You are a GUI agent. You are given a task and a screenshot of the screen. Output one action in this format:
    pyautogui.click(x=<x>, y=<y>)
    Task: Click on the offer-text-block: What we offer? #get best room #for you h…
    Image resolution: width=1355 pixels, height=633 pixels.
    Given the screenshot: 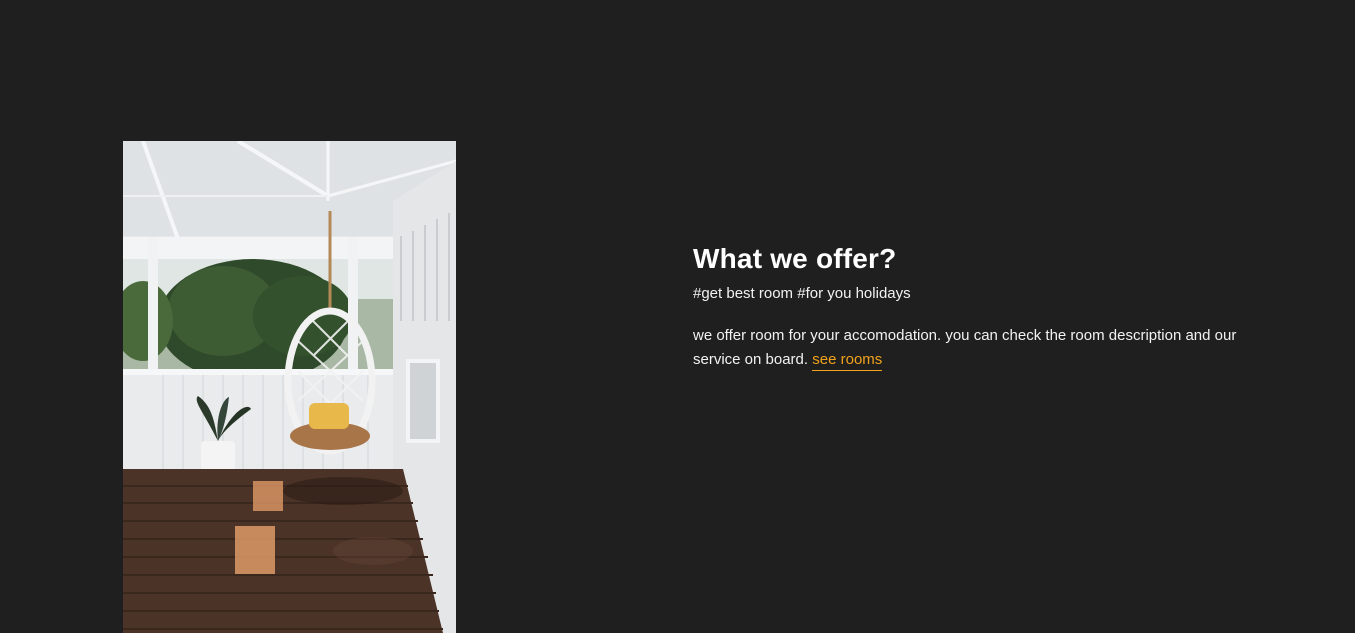 What is the action you would take?
    pyautogui.click(x=973, y=307)
    